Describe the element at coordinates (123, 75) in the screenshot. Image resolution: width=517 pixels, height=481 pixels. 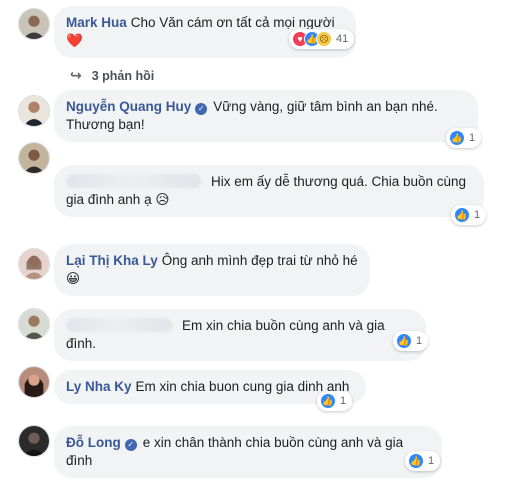
I see `replies-label: 3 phản hồi` at that location.